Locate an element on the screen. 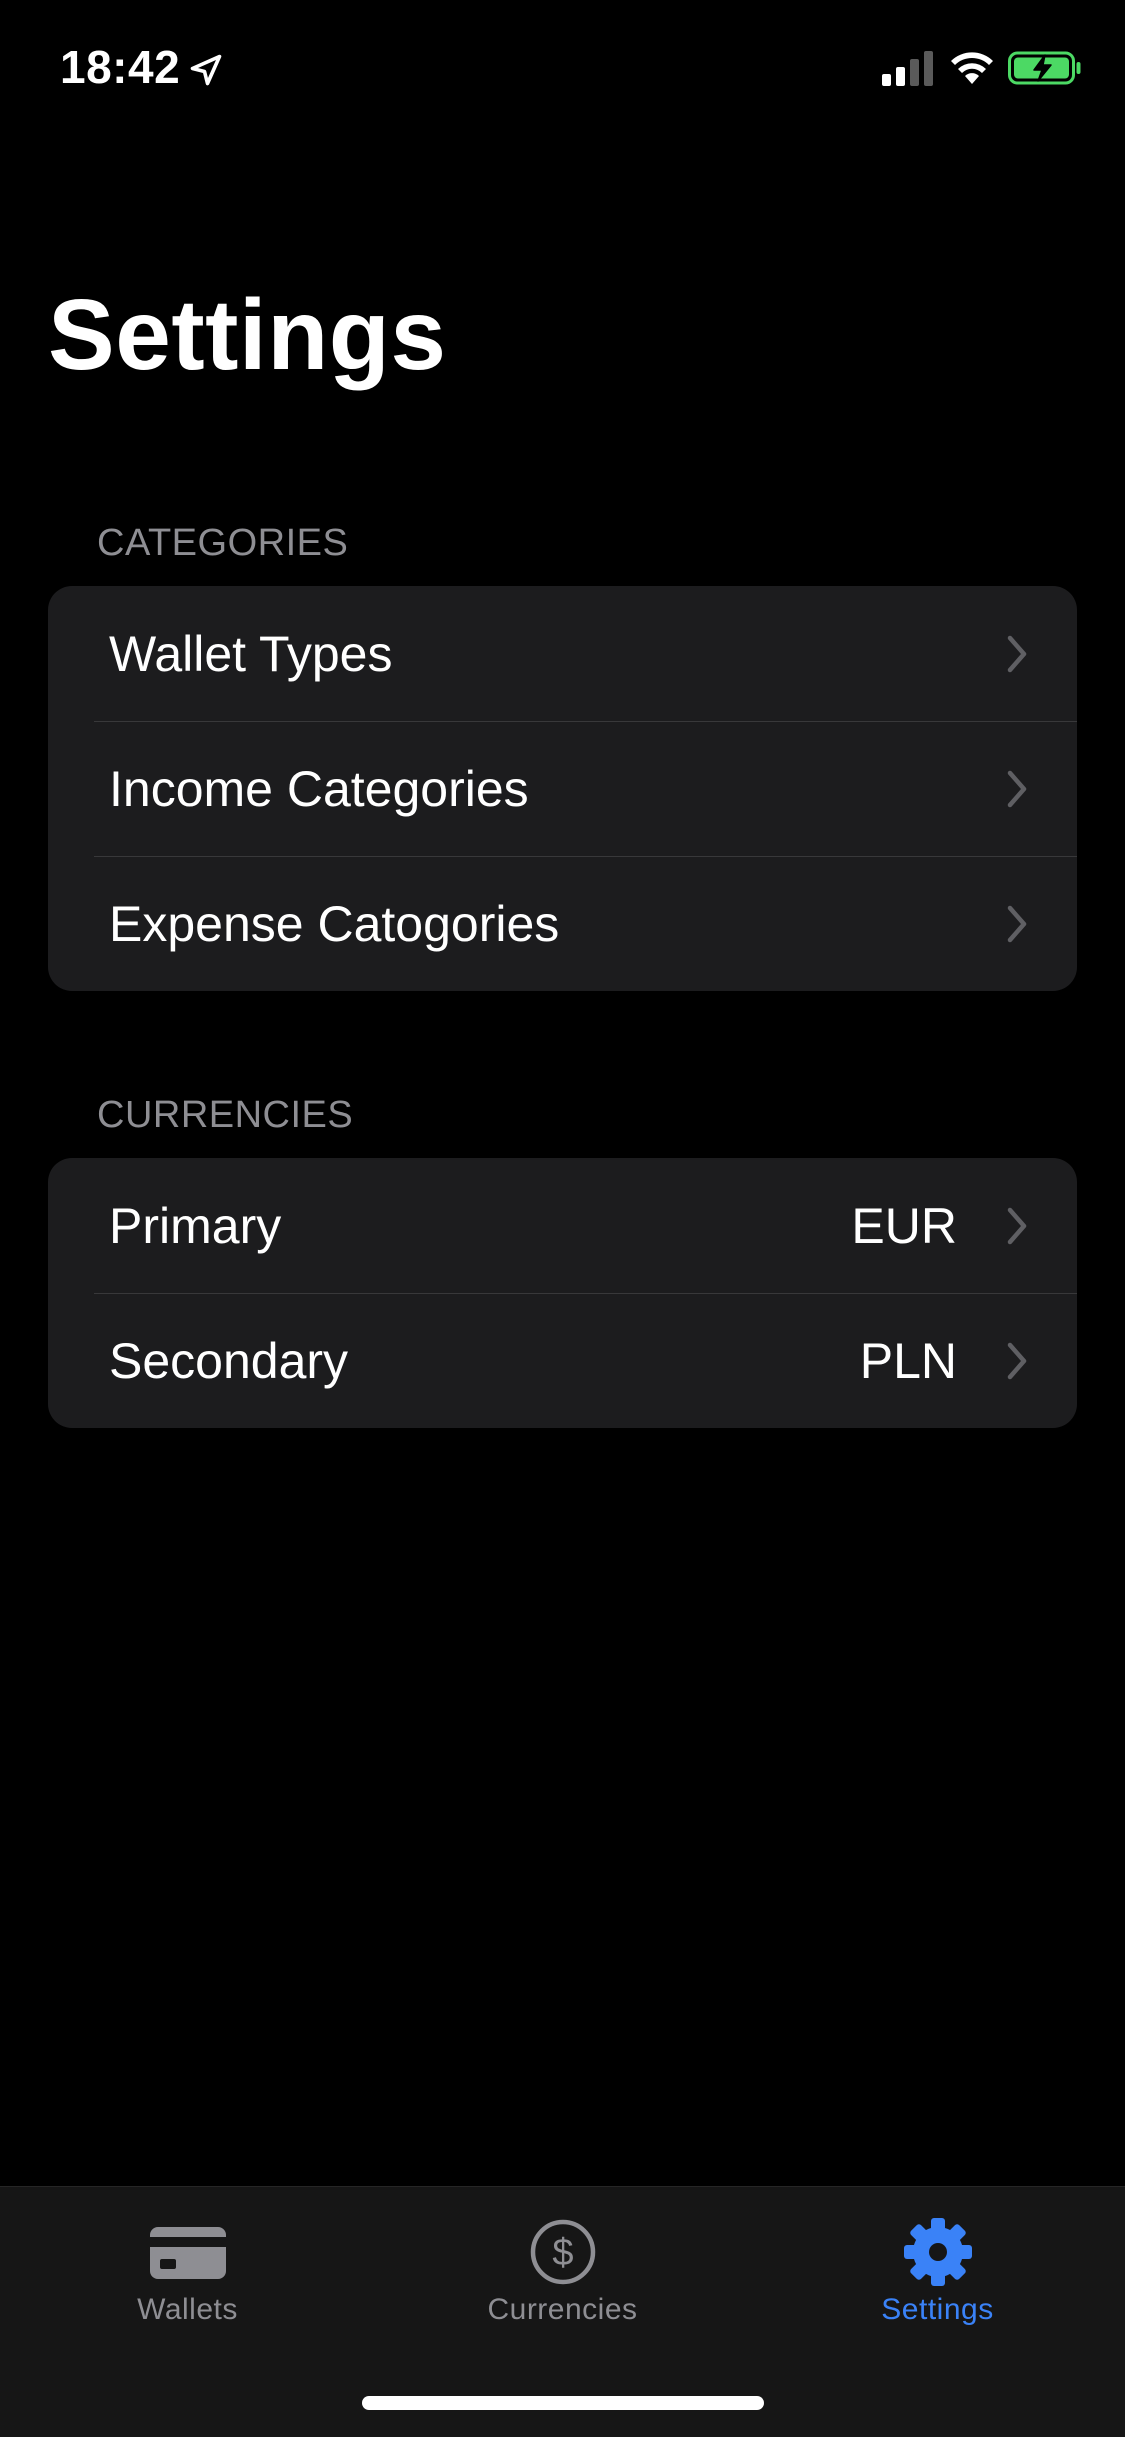  section-header-currencies: CURRENCIES is located at coordinates (225, 1115).